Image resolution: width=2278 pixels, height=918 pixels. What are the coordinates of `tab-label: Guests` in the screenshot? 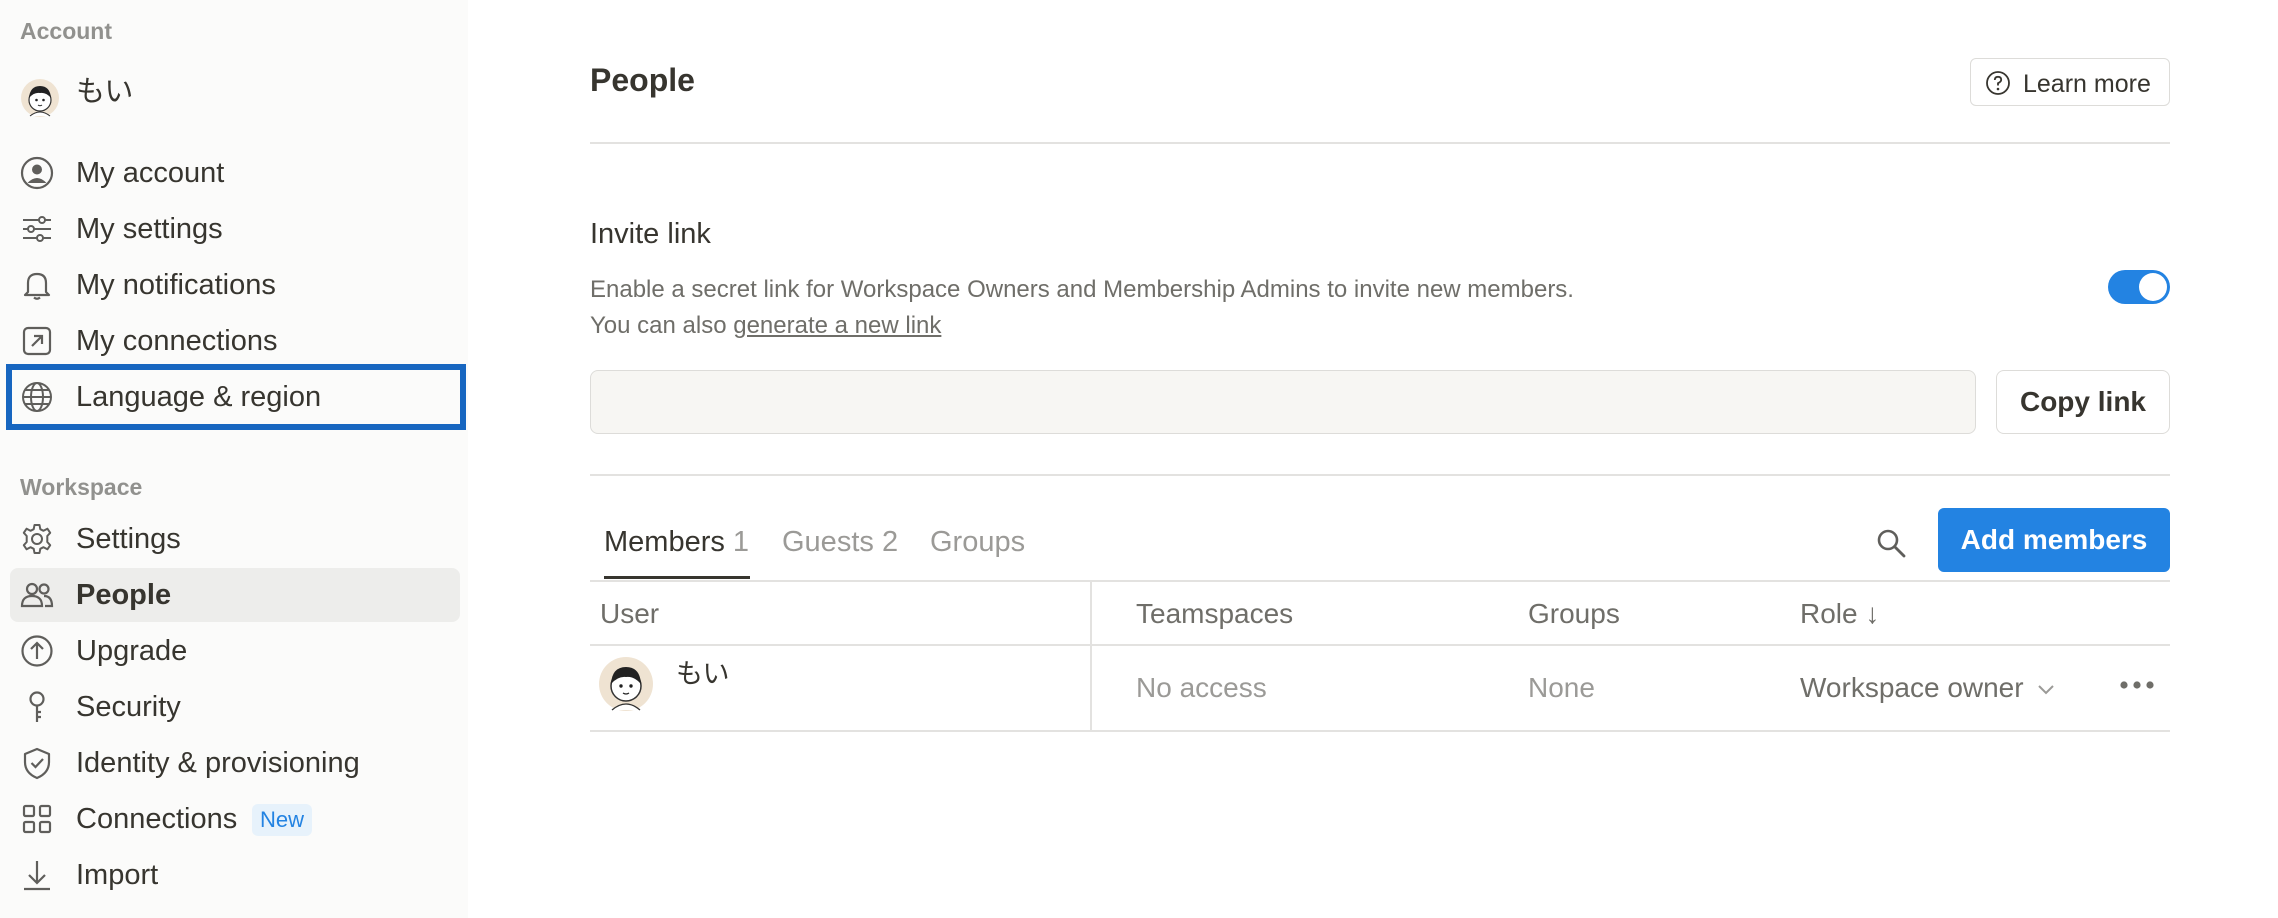 It's located at (828, 542).